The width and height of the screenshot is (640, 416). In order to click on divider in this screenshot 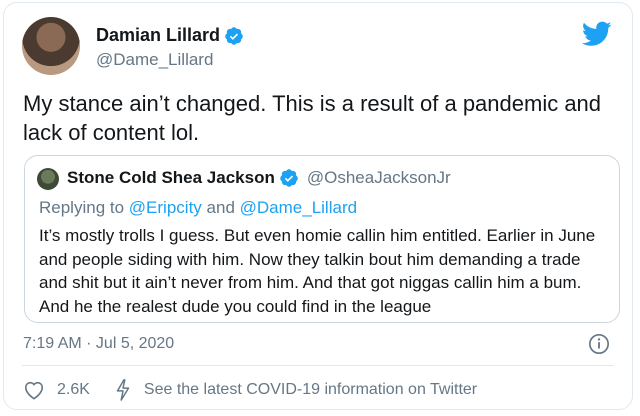, I will do `click(318, 365)`.